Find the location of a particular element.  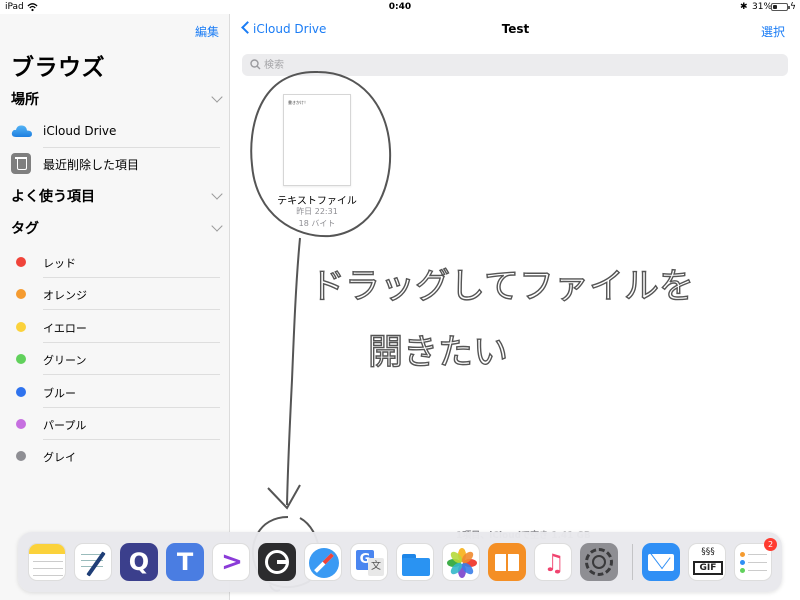

thumbnail-text: 書きかけ！ is located at coordinates (298, 102).